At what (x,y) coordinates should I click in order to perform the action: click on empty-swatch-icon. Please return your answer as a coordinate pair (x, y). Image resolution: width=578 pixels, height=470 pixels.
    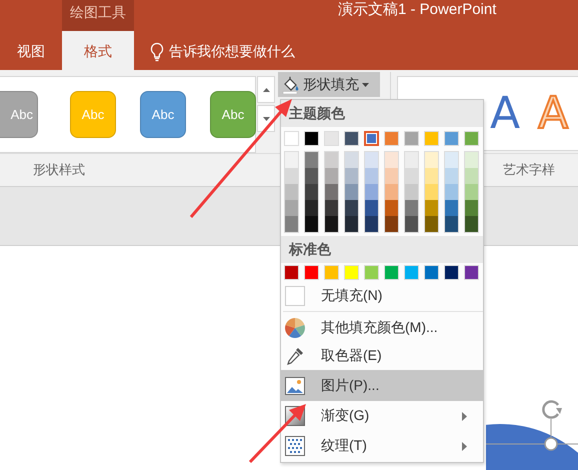
    Looking at the image, I should click on (295, 296).